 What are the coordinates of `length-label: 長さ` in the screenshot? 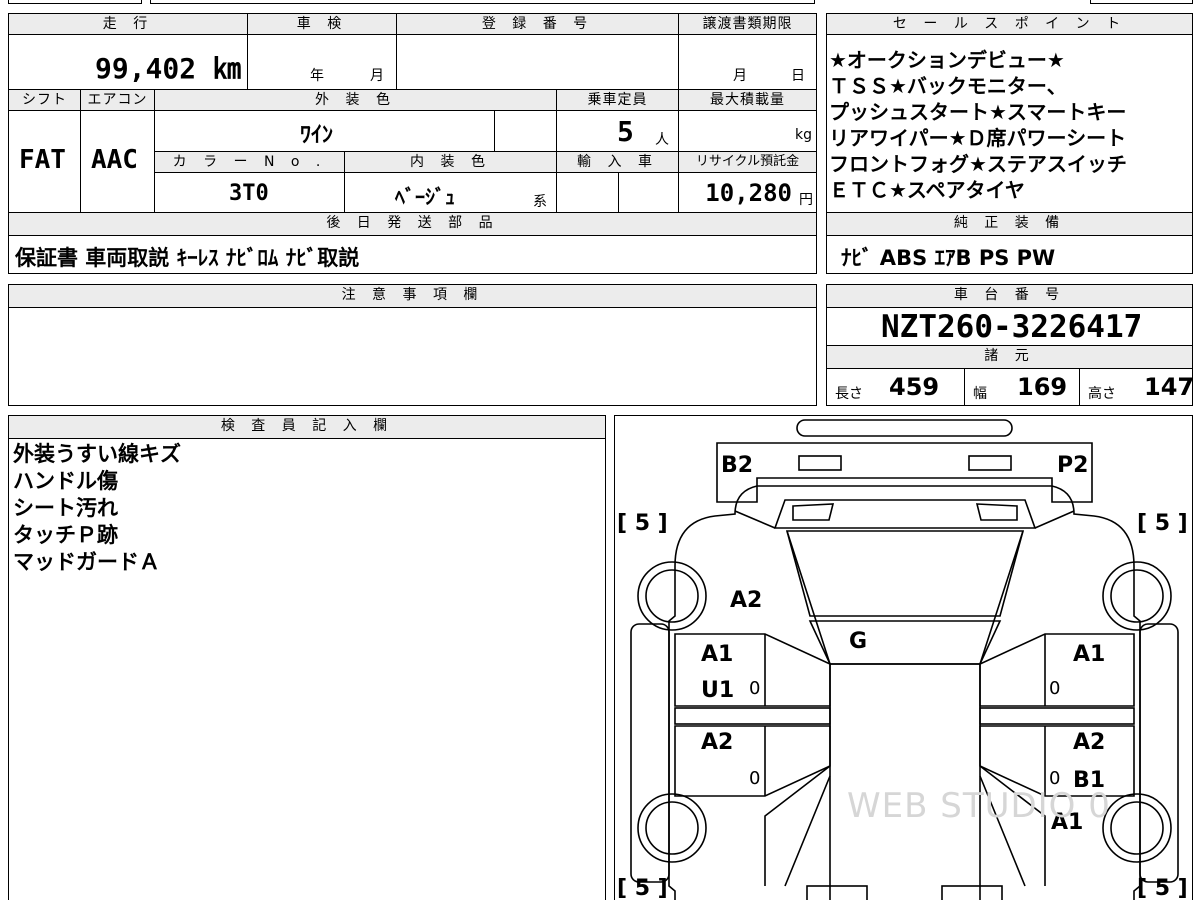 It's located at (849, 394).